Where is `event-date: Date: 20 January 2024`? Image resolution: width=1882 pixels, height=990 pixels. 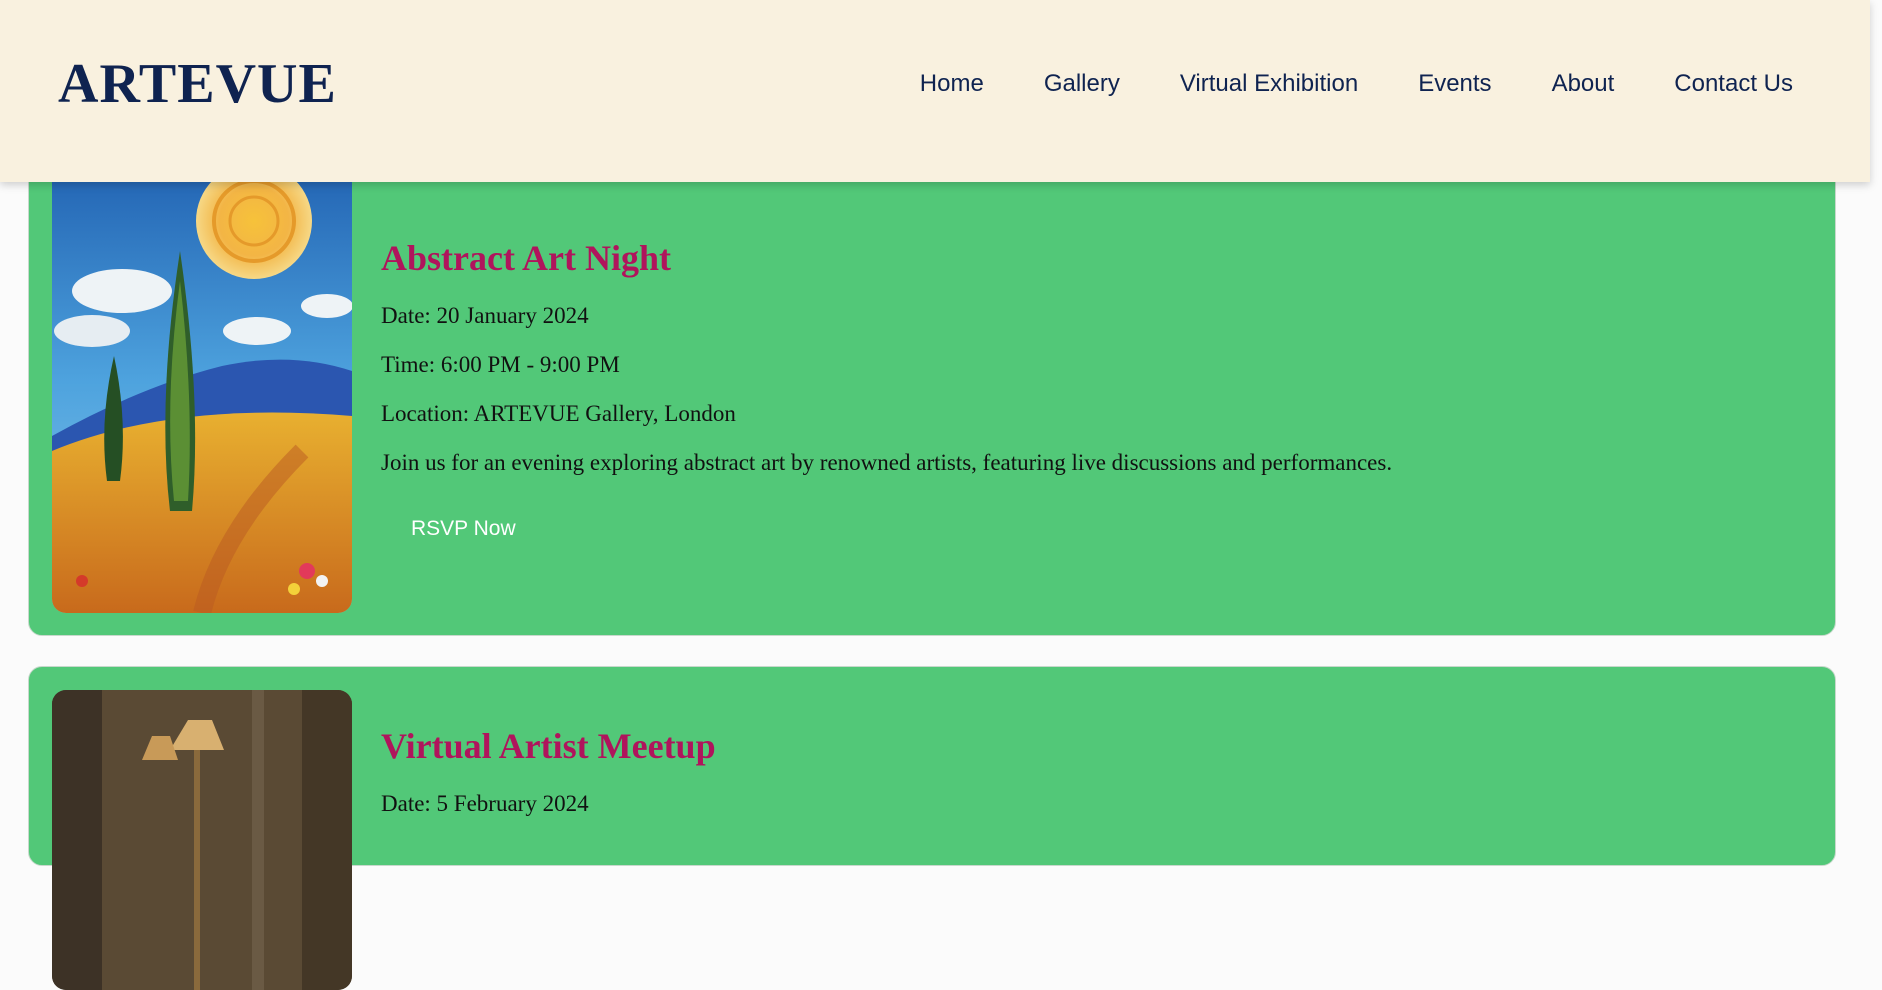 event-date: Date: 20 January 2024 is located at coordinates (485, 315).